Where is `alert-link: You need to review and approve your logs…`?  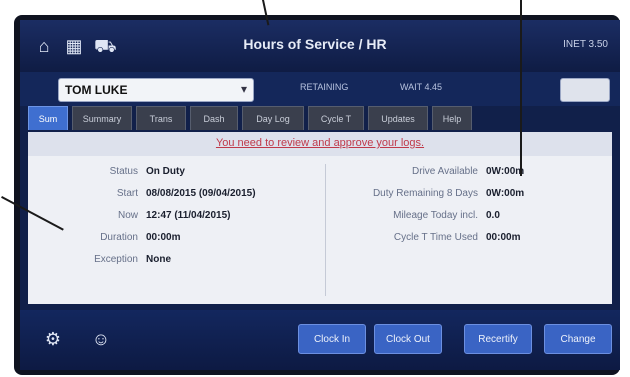
alert-link: You need to review and approve your logs… is located at coordinates (320, 143).